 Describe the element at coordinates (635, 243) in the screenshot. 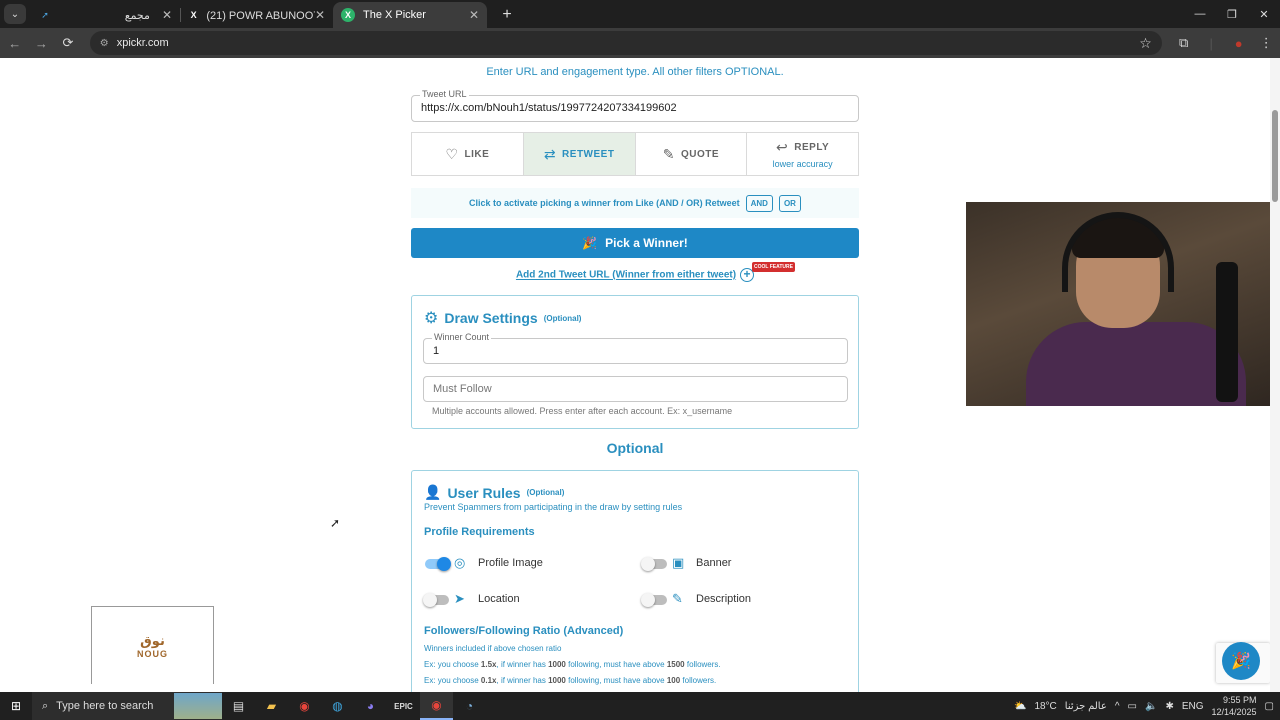

I see `pick-winner-button: 🎉 Pick a Winner!` at that location.